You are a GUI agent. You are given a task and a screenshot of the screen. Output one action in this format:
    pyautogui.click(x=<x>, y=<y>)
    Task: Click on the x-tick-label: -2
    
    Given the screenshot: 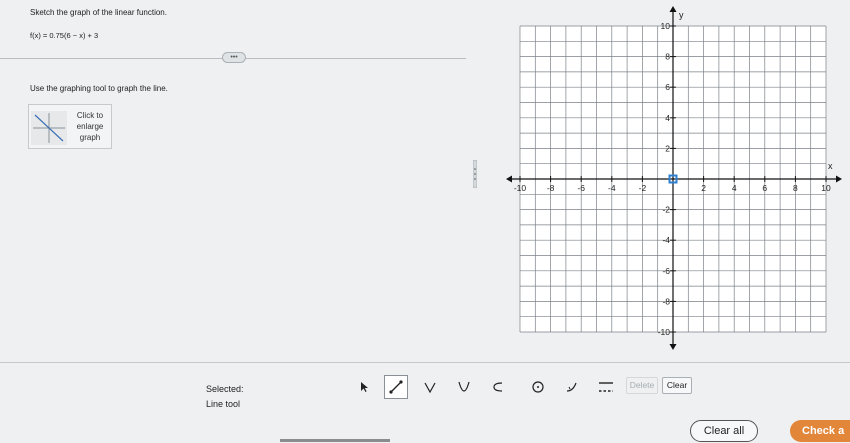 What is the action you would take?
    pyautogui.click(x=643, y=188)
    